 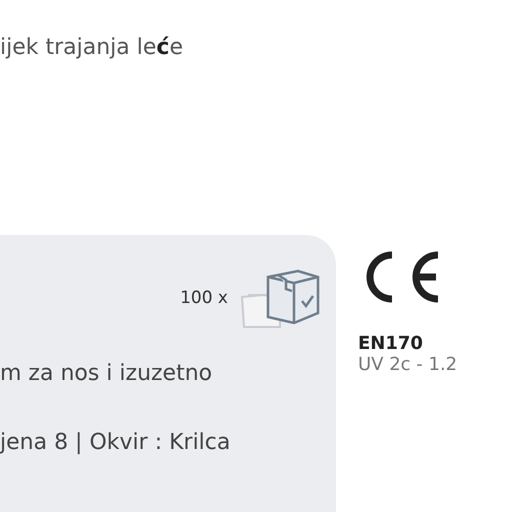 I want to click on description-text: m za nos i izuzetno, so click(x=106, y=373).